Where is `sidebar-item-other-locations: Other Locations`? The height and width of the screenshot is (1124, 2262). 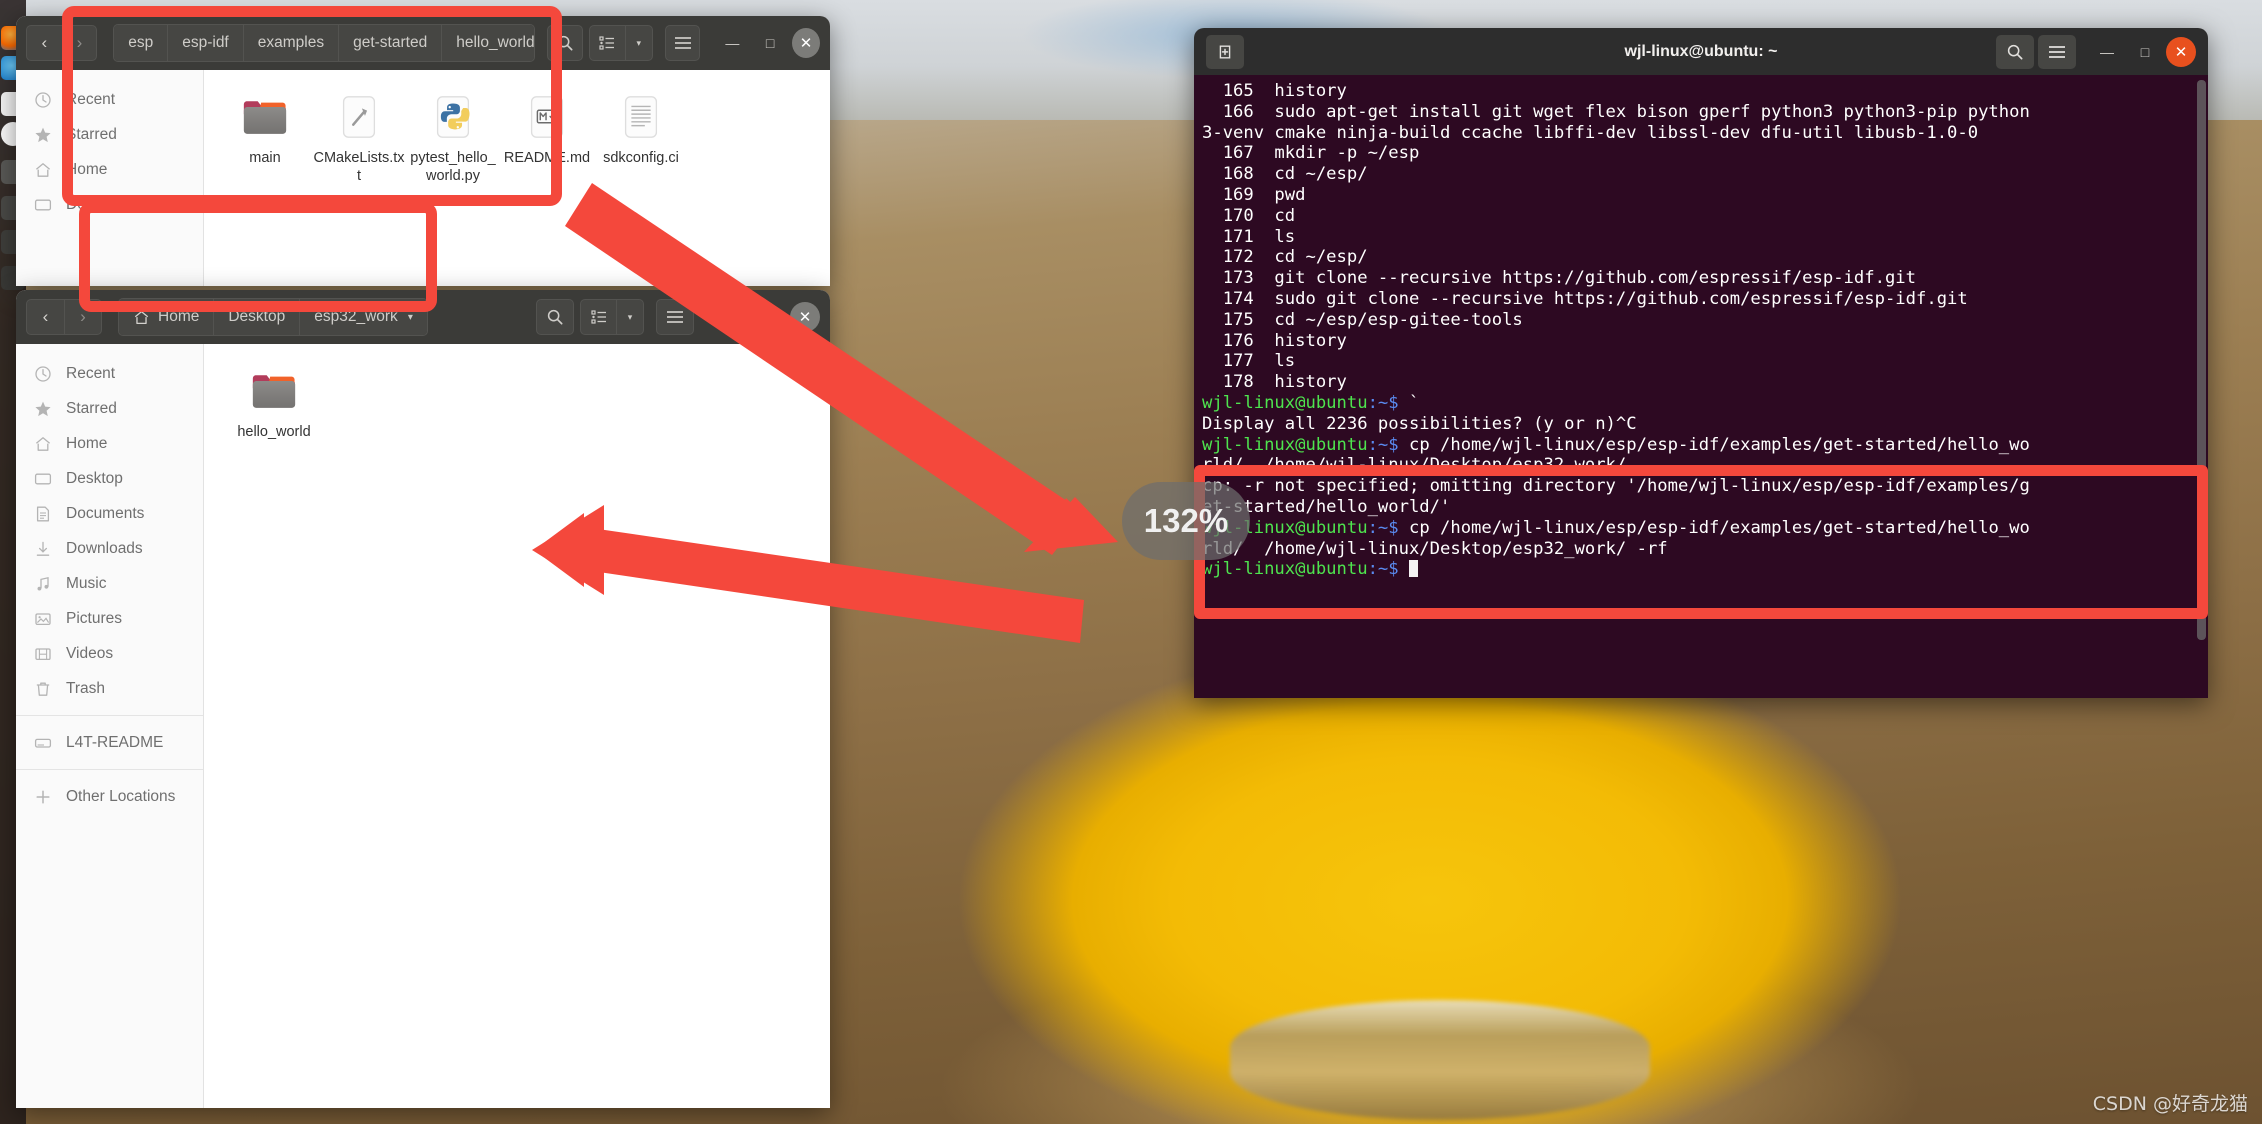
sidebar-item-other-locations: Other Locations is located at coordinates (109, 796).